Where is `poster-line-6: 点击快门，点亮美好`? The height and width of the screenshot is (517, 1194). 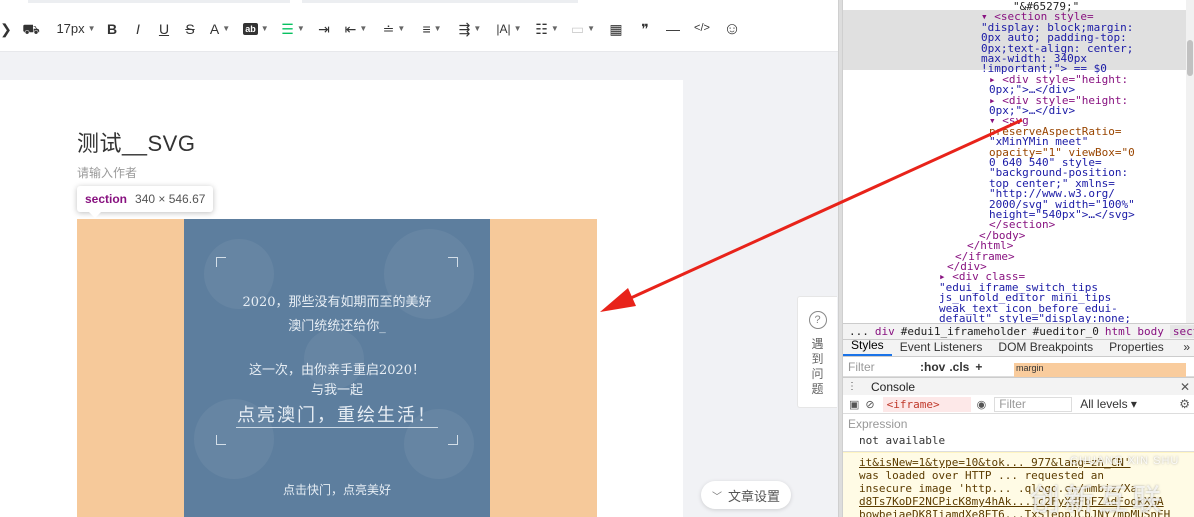 poster-line-6: 点击快门，点亮美好 is located at coordinates (336, 490).